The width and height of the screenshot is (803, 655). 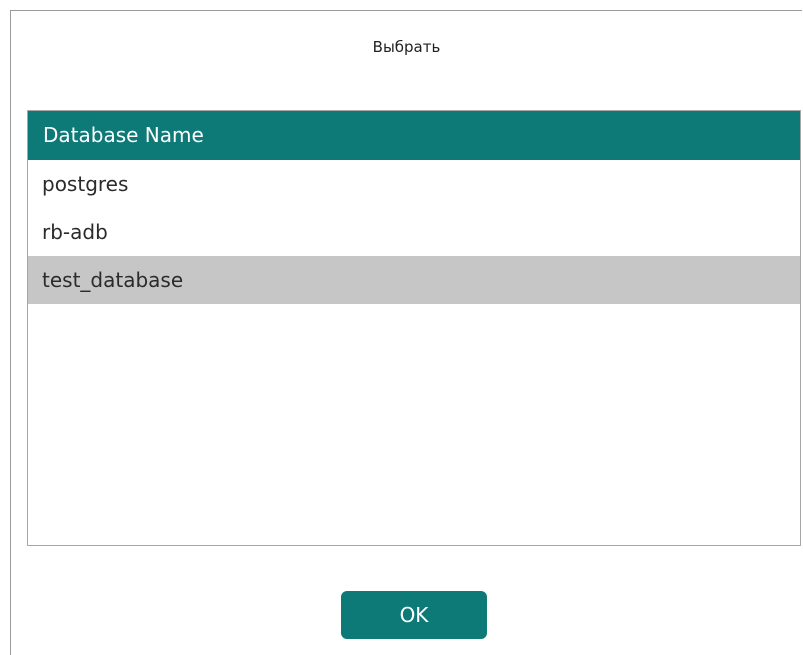 I want to click on list-item-selected: test_database, so click(x=414, y=280).